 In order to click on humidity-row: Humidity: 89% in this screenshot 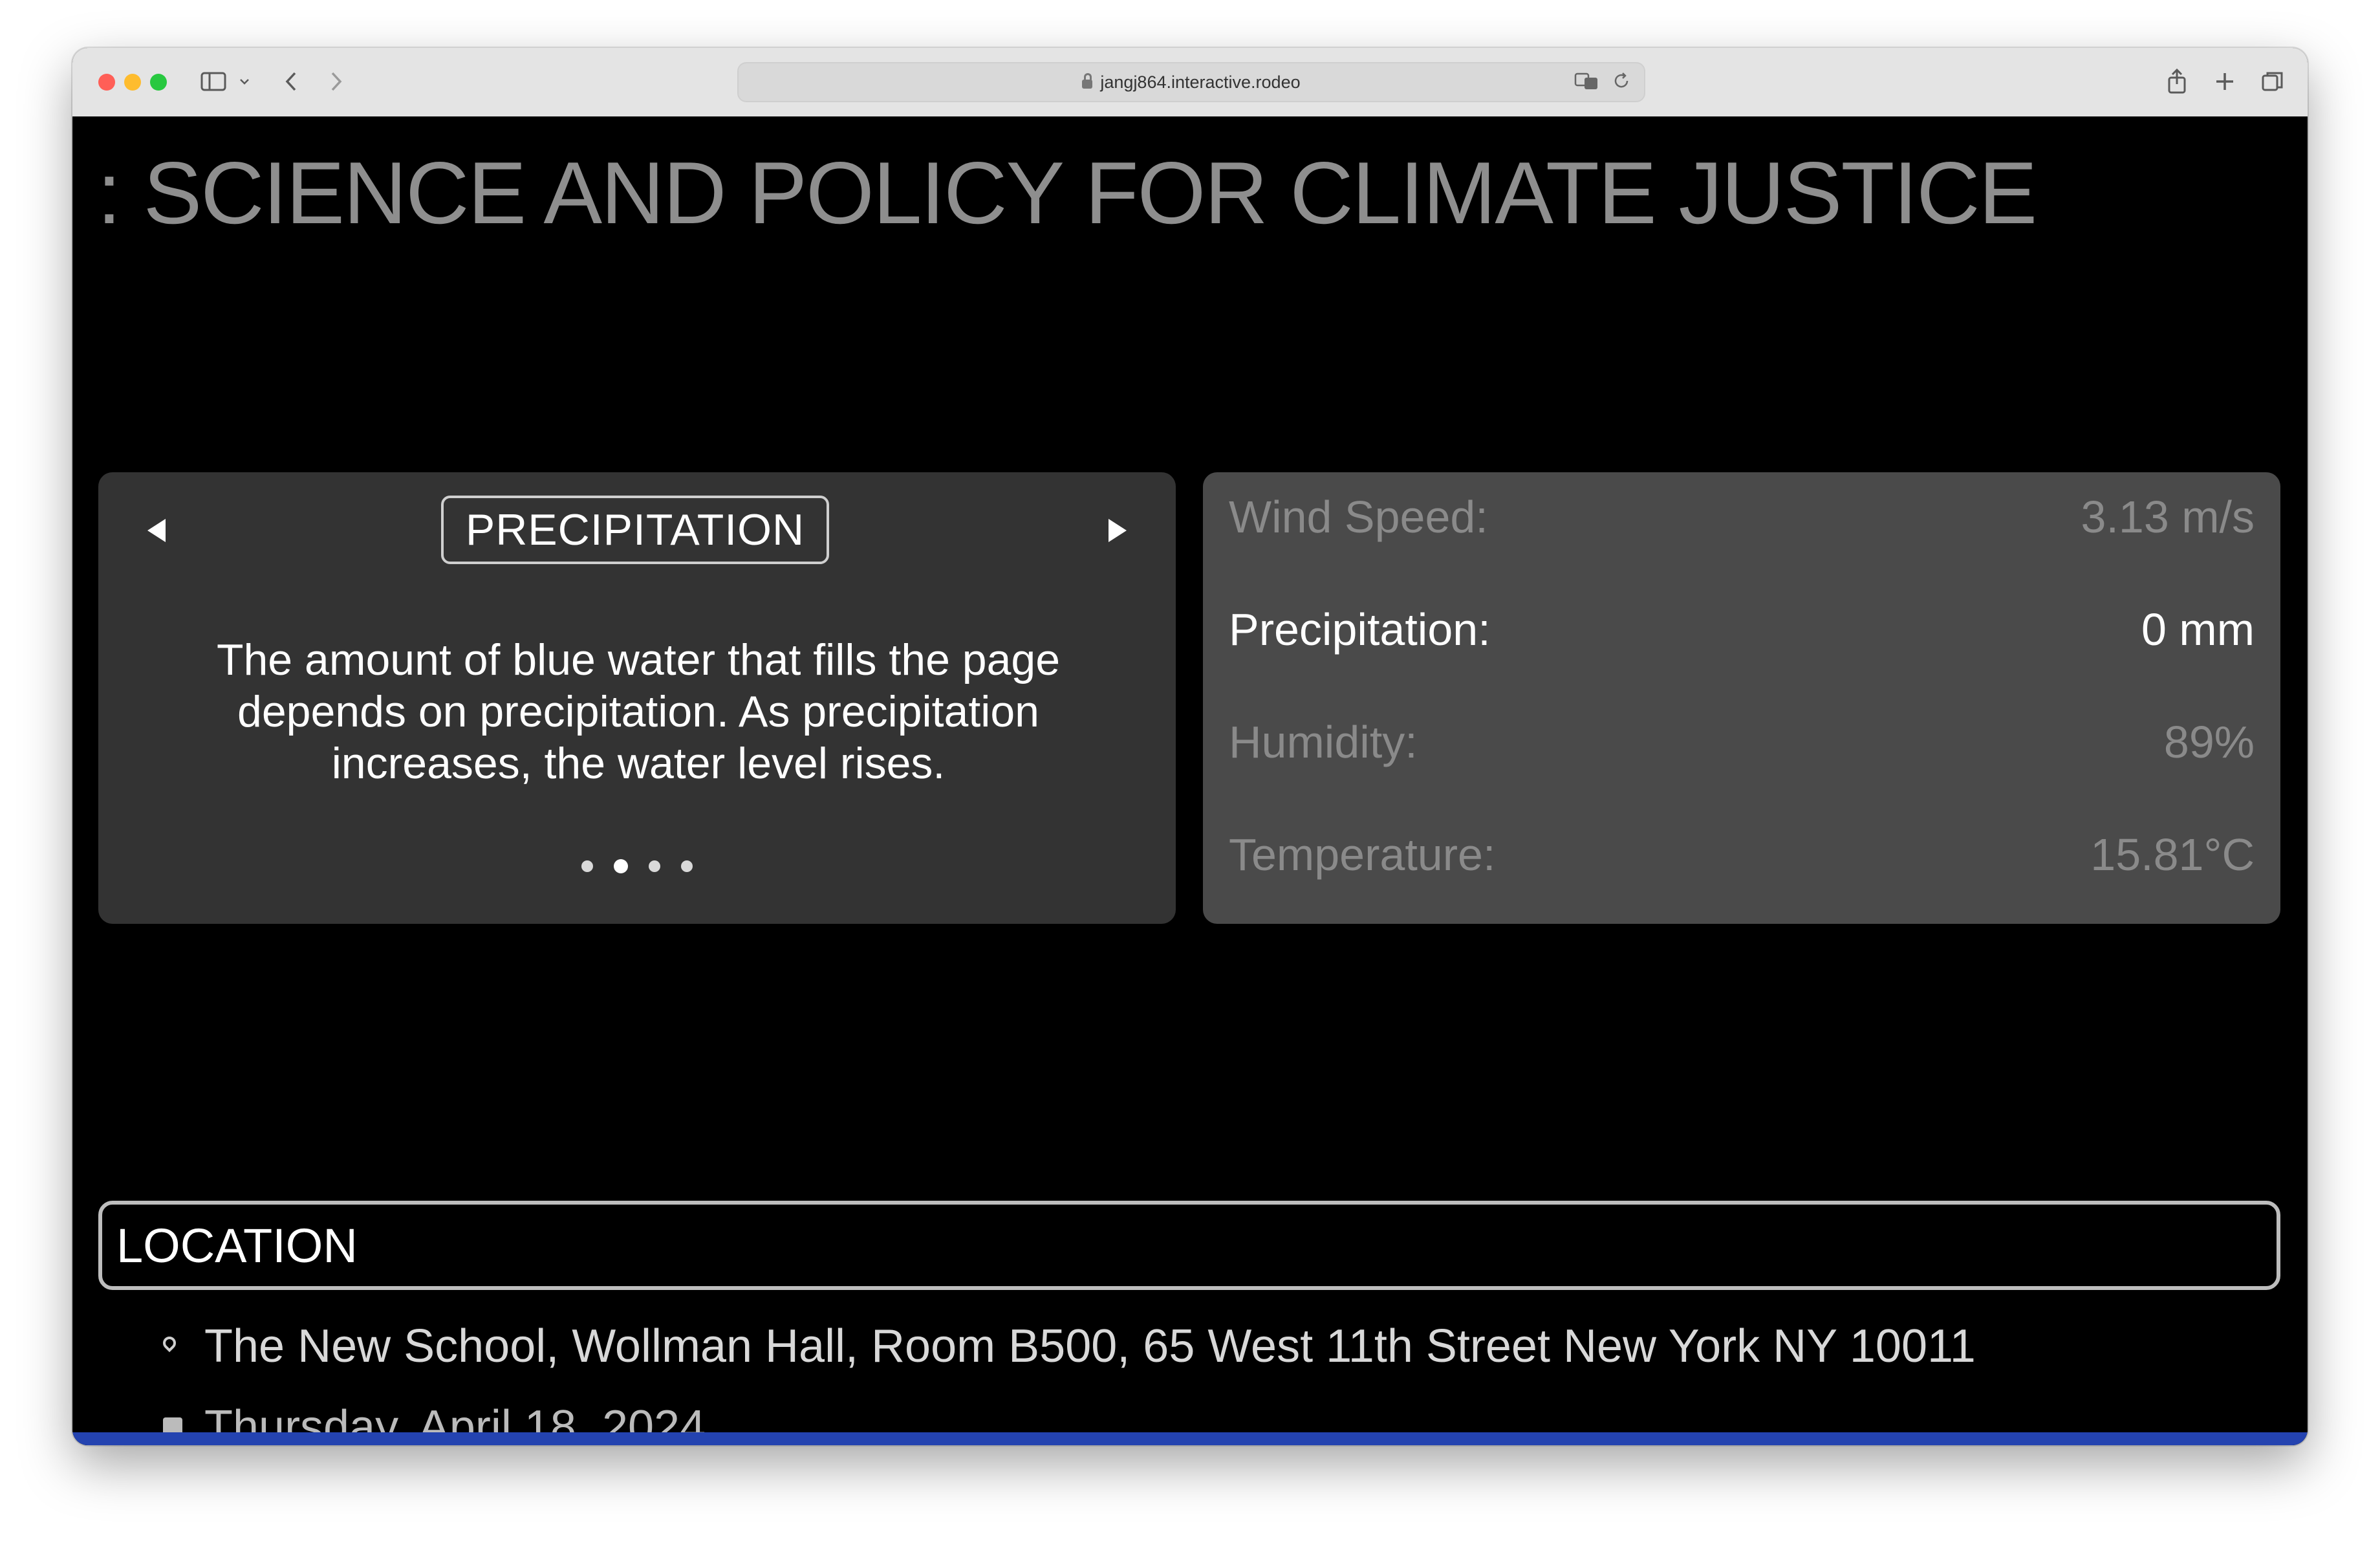, I will do `click(1742, 742)`.